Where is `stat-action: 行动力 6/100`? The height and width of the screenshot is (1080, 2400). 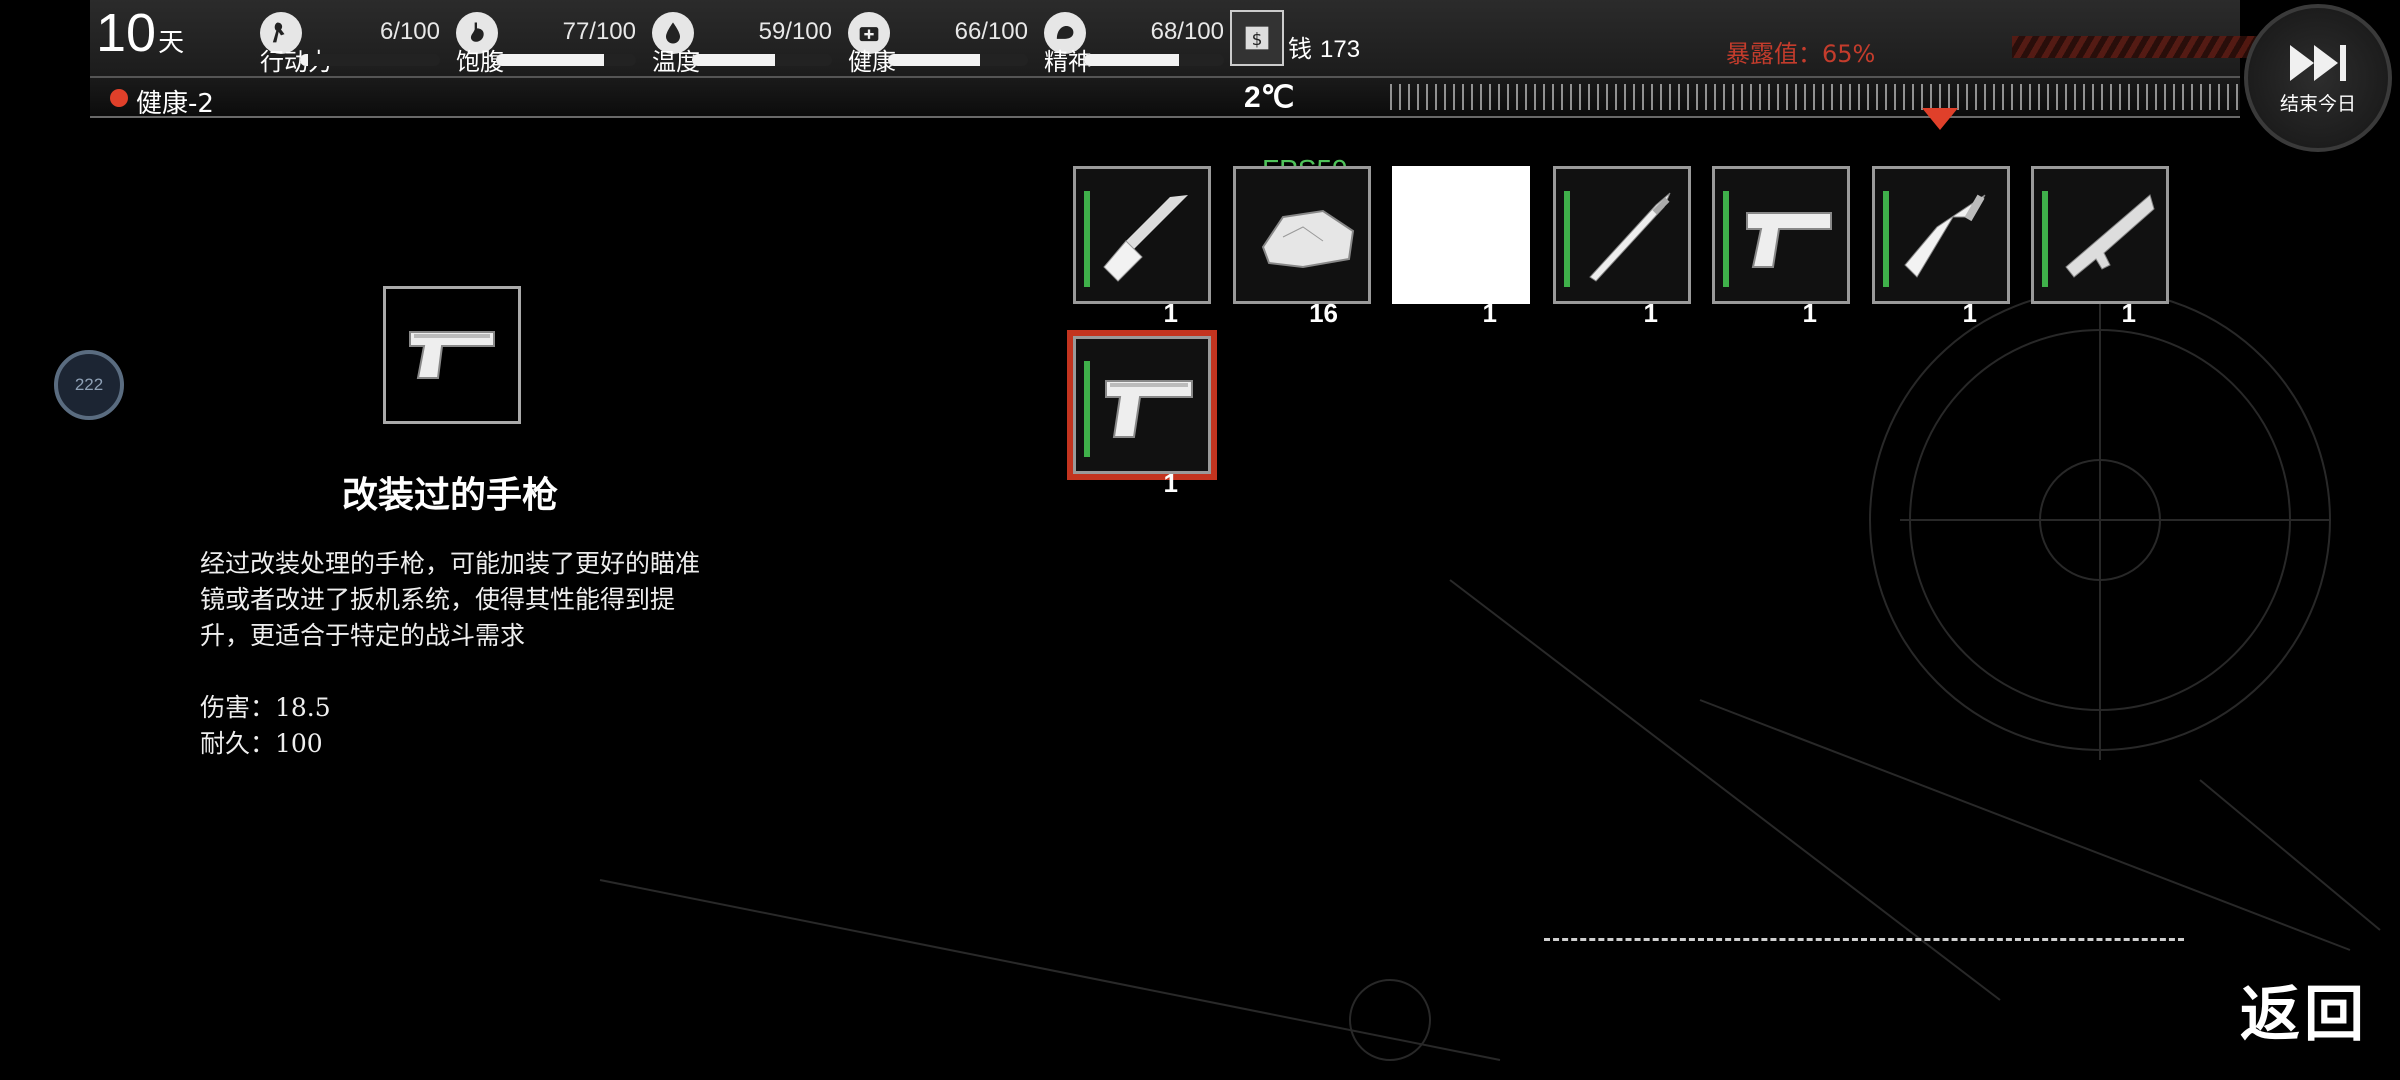 stat-action: 行动力 6/100 is located at coordinates (350, 41).